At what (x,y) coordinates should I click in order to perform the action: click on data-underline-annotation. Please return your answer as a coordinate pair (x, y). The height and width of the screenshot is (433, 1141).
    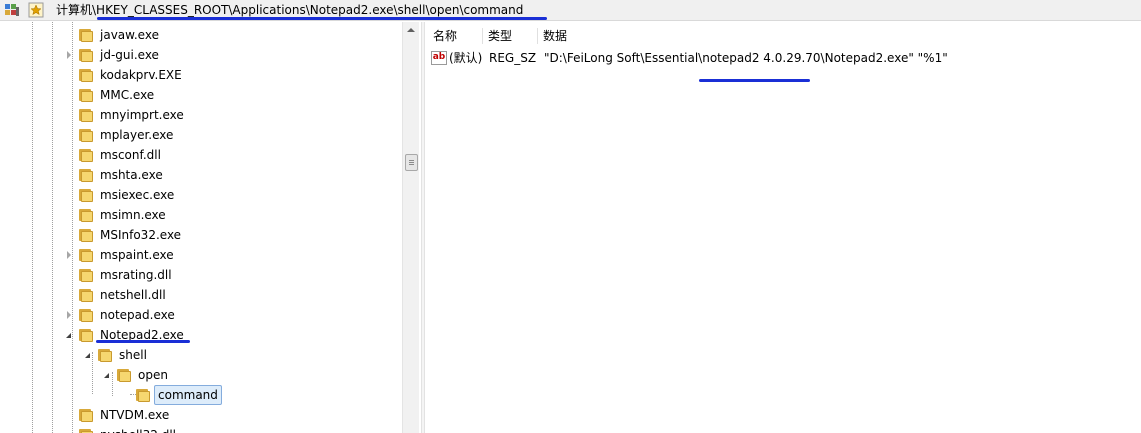
    Looking at the image, I should click on (754, 80).